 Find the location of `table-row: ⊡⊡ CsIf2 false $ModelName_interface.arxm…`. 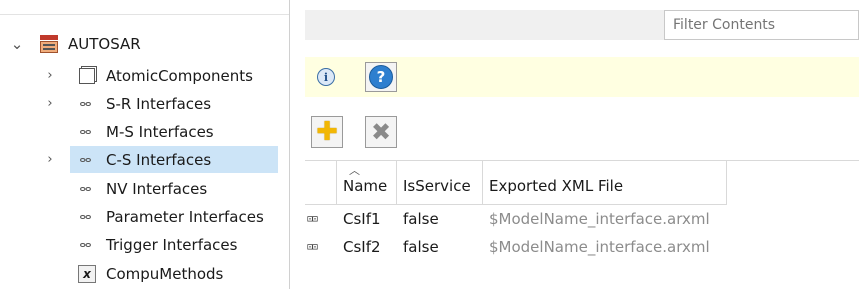

table-row: ⊡⊡ CsIf2 false $ModelName_interface.arxm… is located at coordinates (582, 247).